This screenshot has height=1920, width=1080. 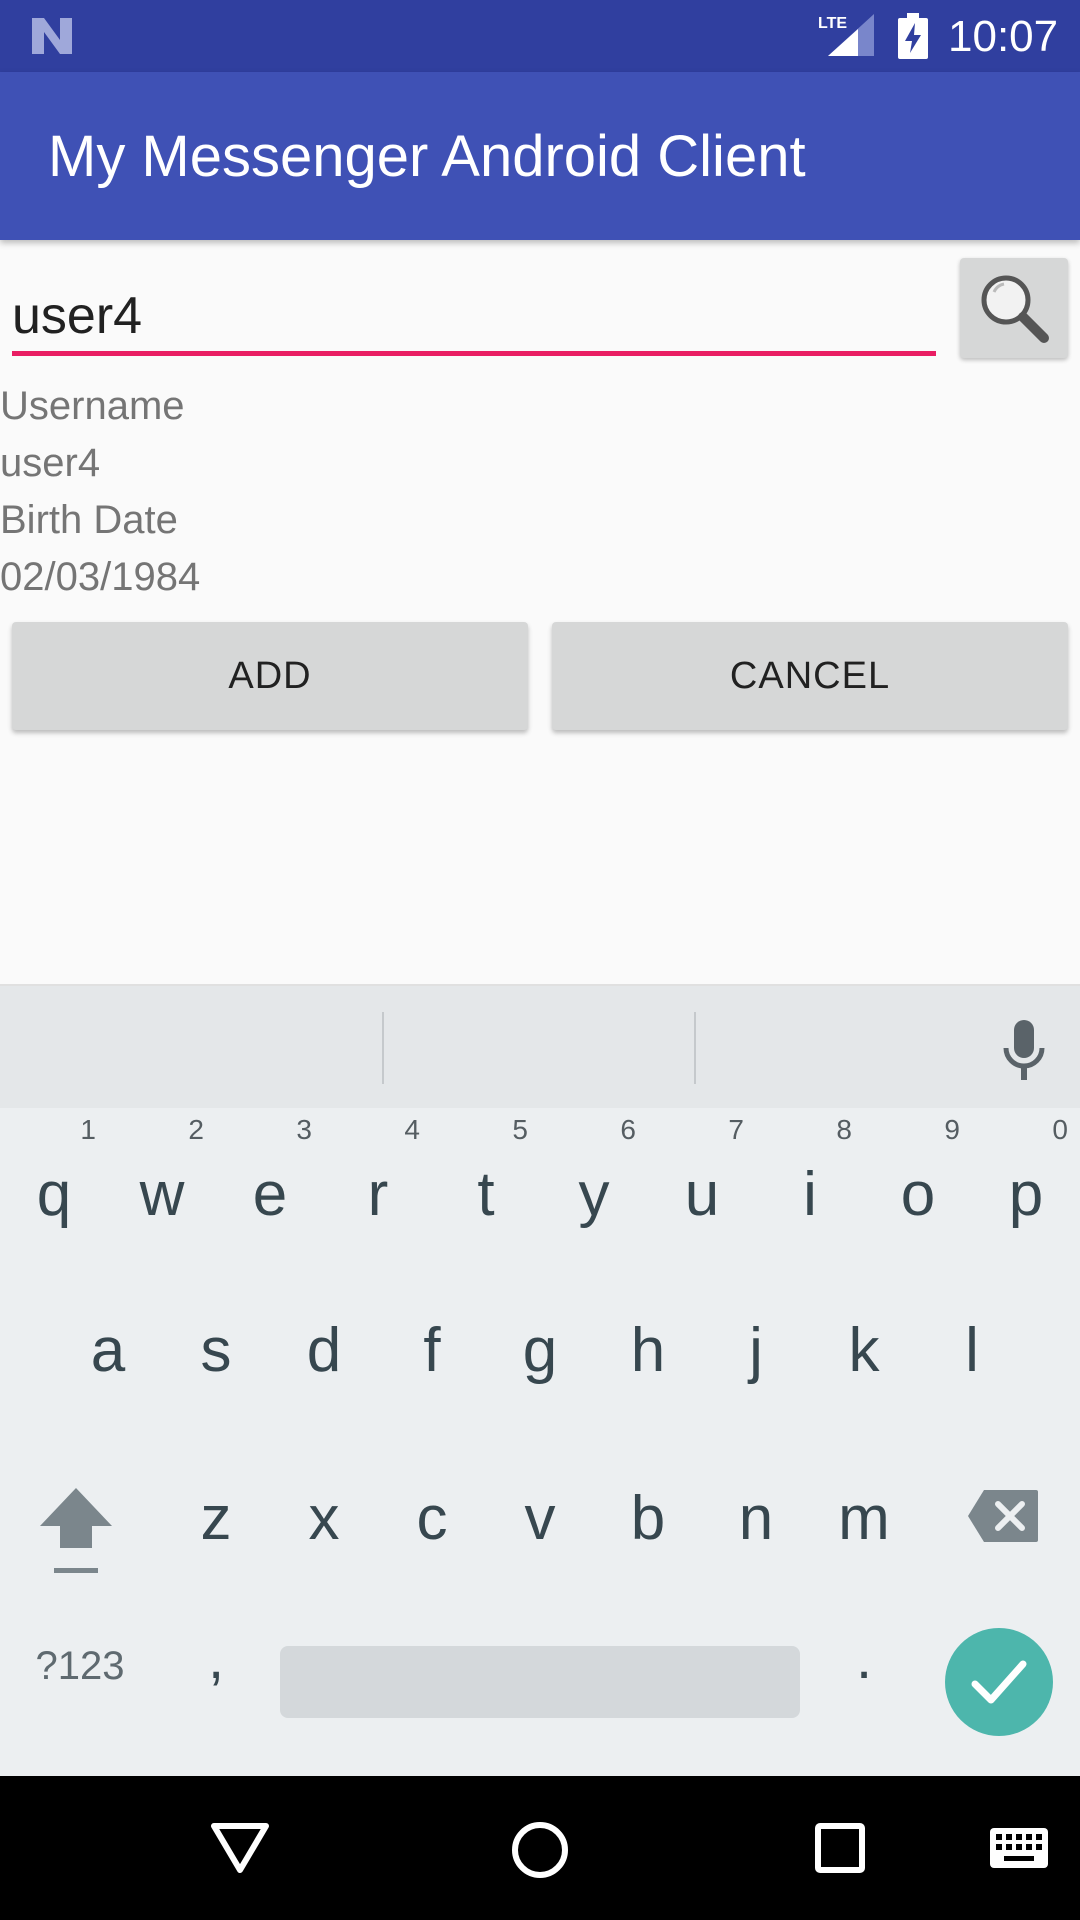 I want to click on username-value: user4, so click(x=50, y=463).